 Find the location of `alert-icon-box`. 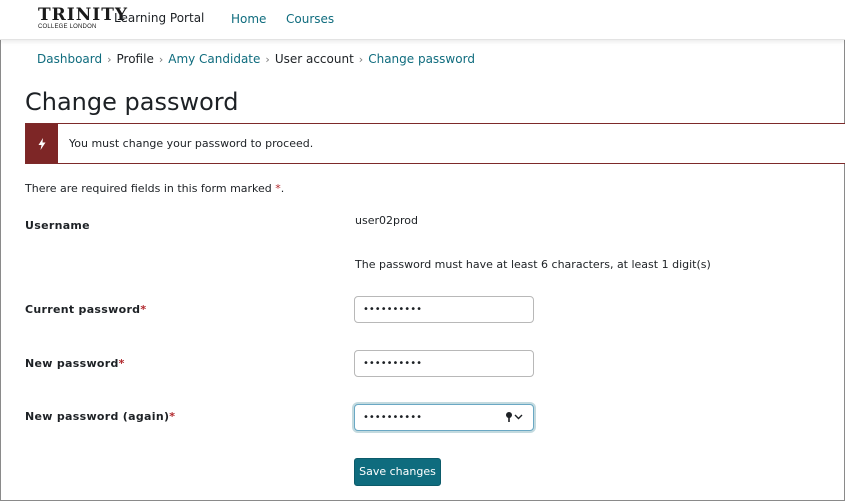

alert-icon-box is located at coordinates (42, 143).